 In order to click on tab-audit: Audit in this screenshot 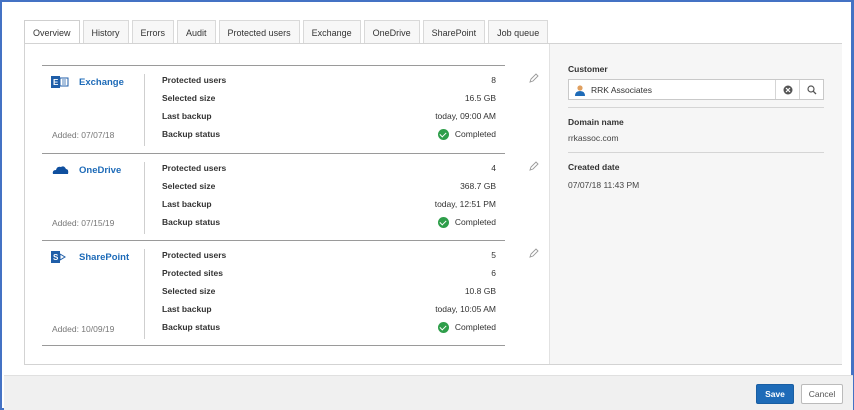, I will do `click(196, 32)`.